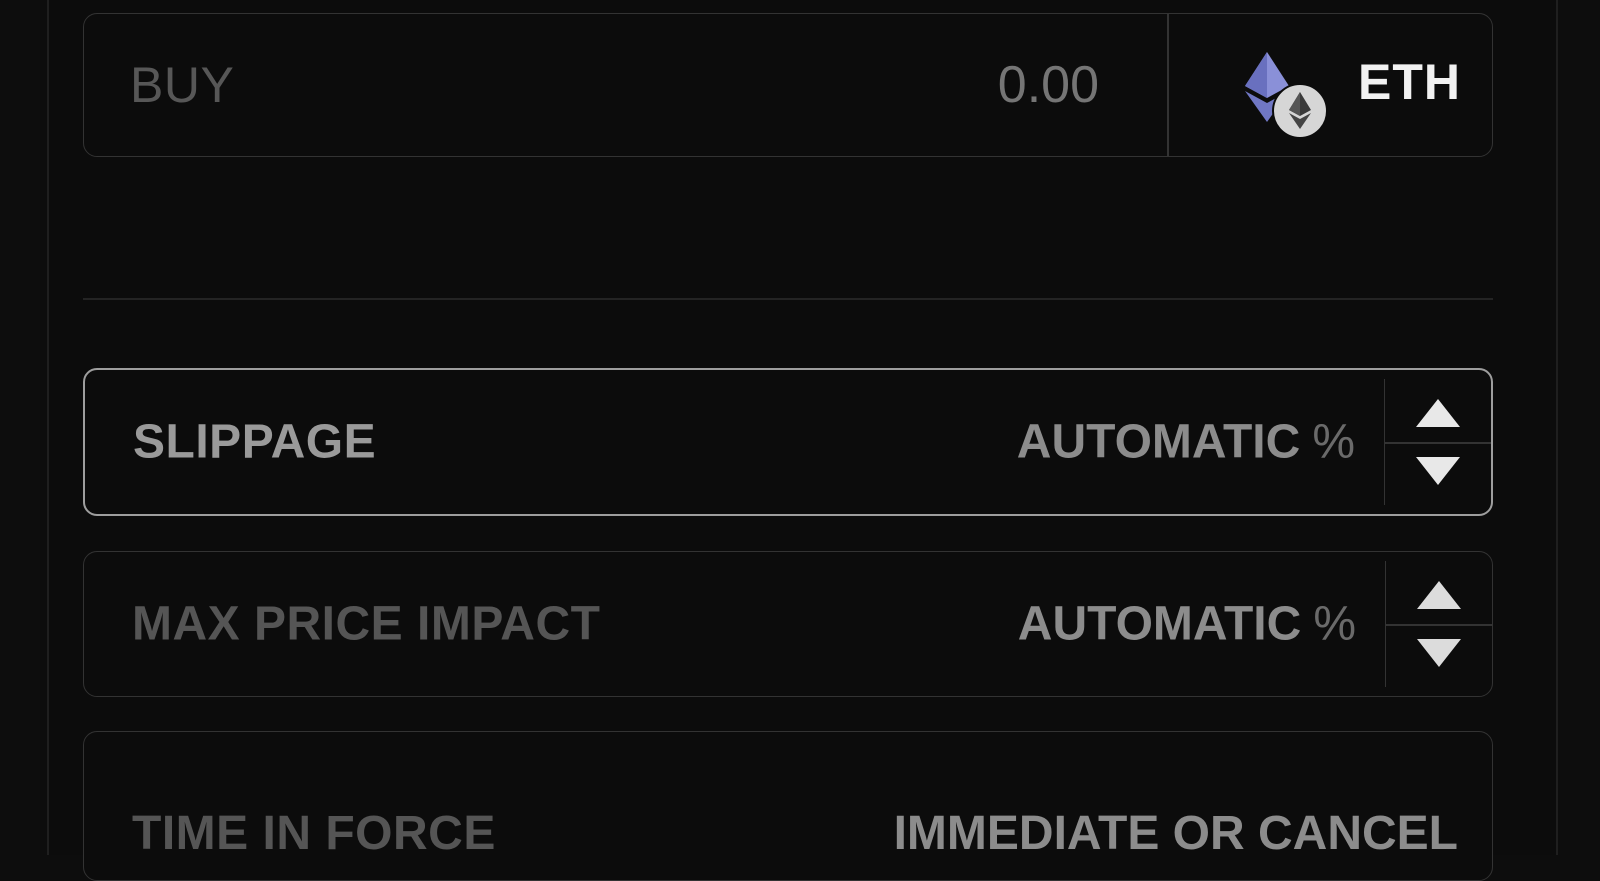  What do you see at coordinates (788, 442) in the screenshot?
I see `slippage-field: SLIPPAGE AUTOMATIC%` at bounding box center [788, 442].